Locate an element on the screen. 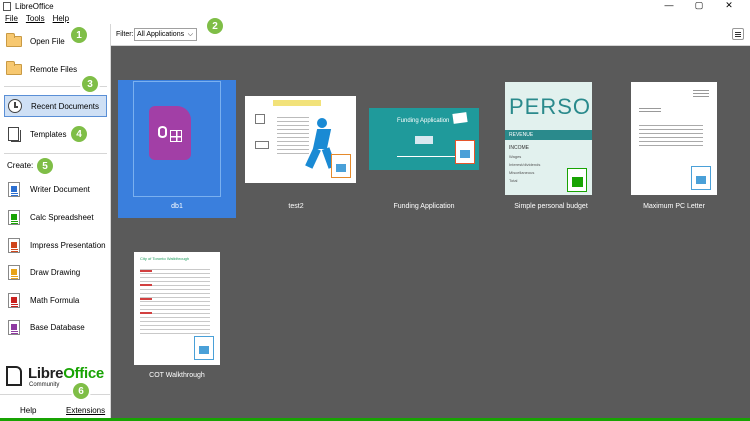 The height and width of the screenshot is (421, 750). open-file-button: Open File is located at coordinates (55, 41).